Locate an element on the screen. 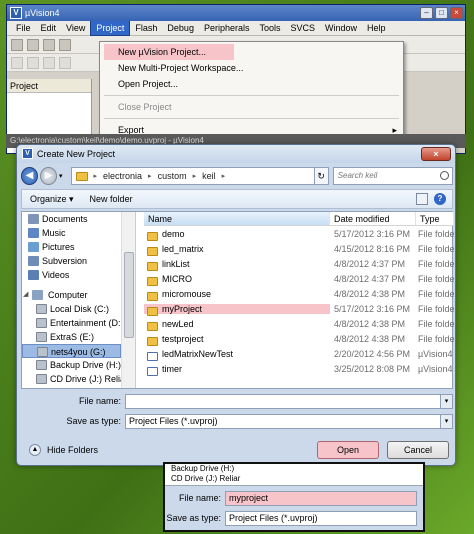  menu-flash: Flash is located at coordinates (146, 28).